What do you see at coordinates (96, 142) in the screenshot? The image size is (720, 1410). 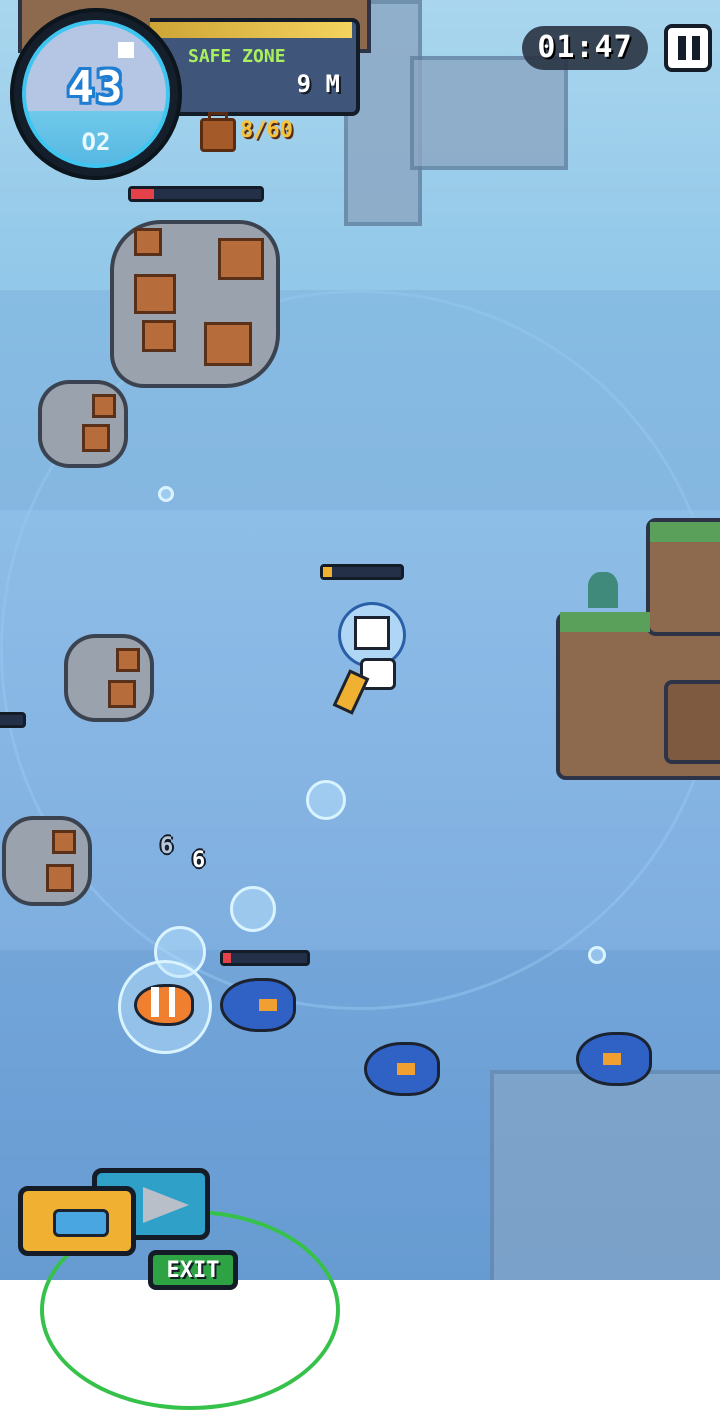 I see `oxygen-label: O2` at bounding box center [96, 142].